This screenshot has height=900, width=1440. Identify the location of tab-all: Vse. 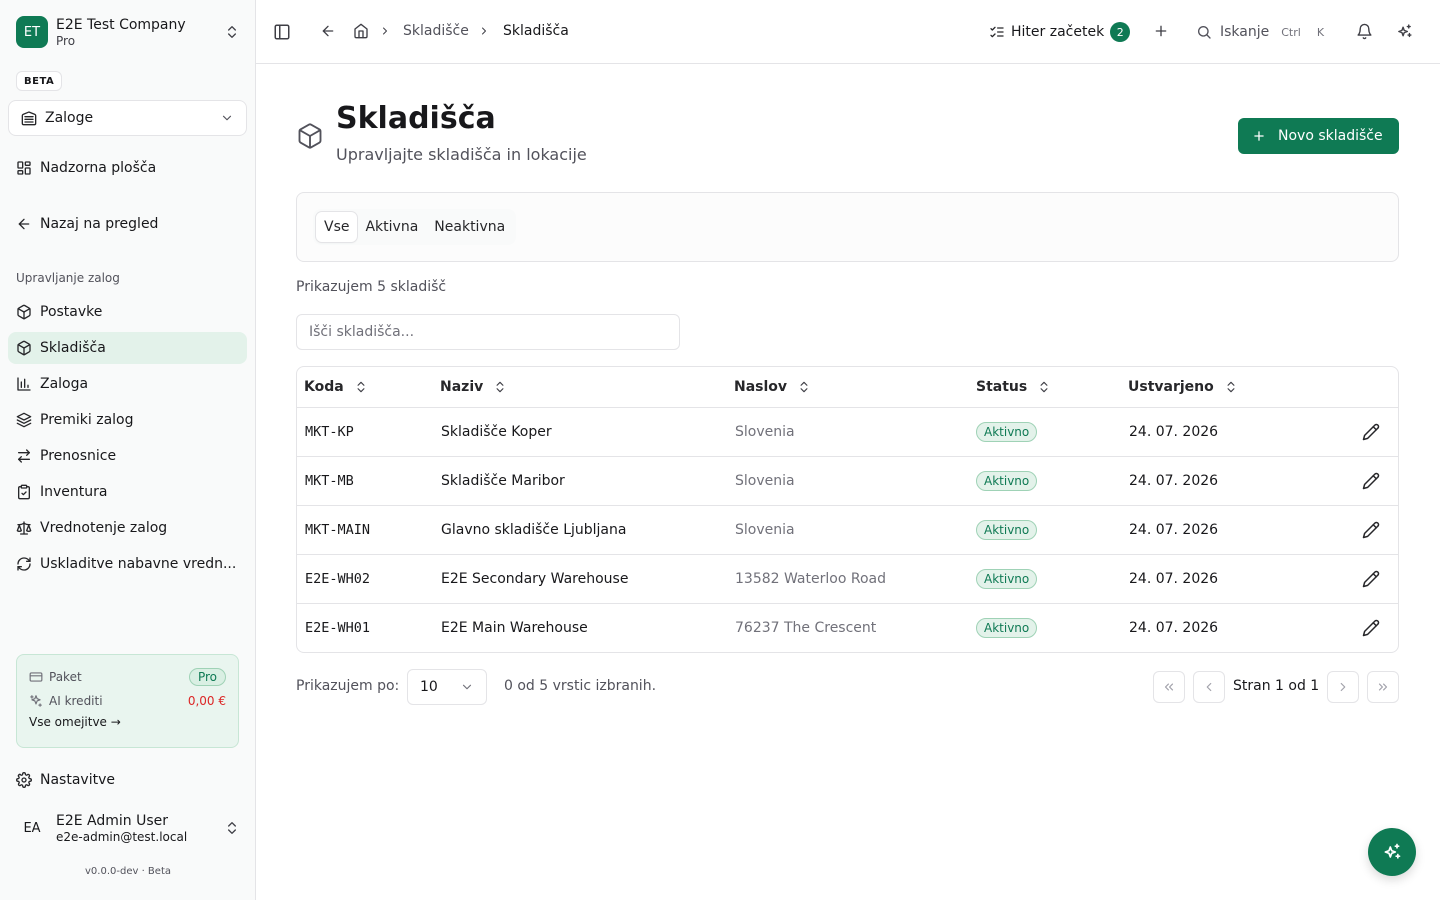
(337, 227).